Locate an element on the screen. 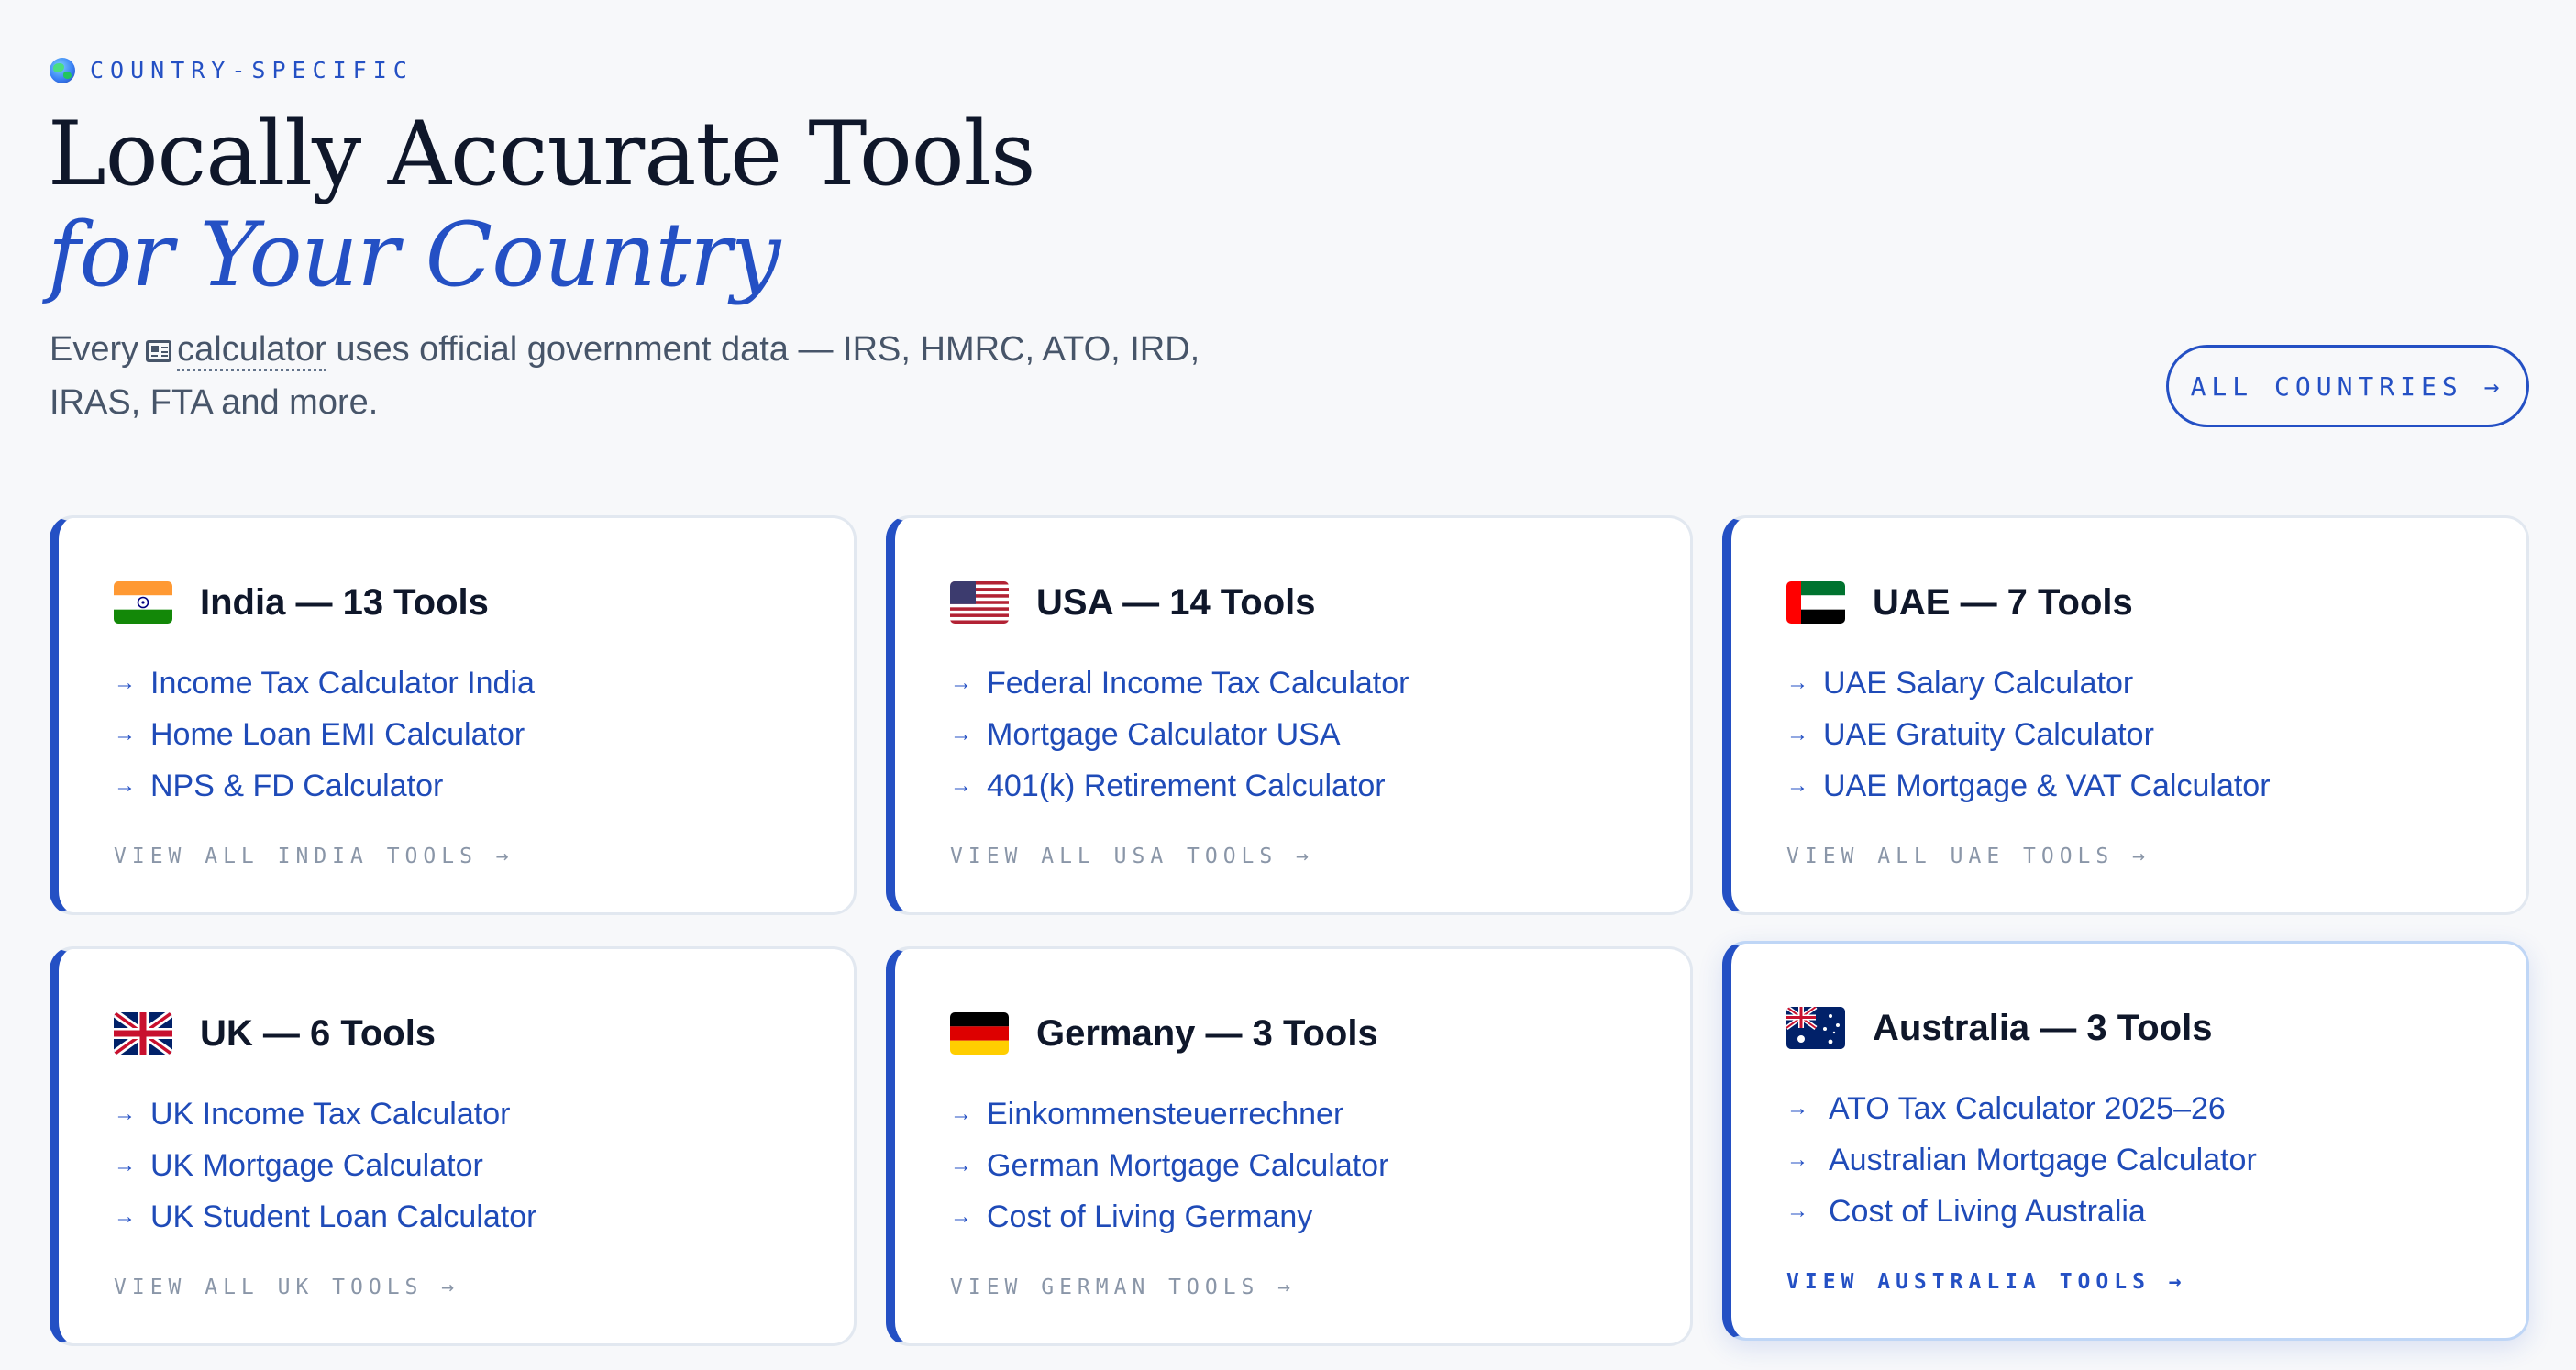  all-countries-button: ALL COUNTRIES → is located at coordinates (2347, 386).